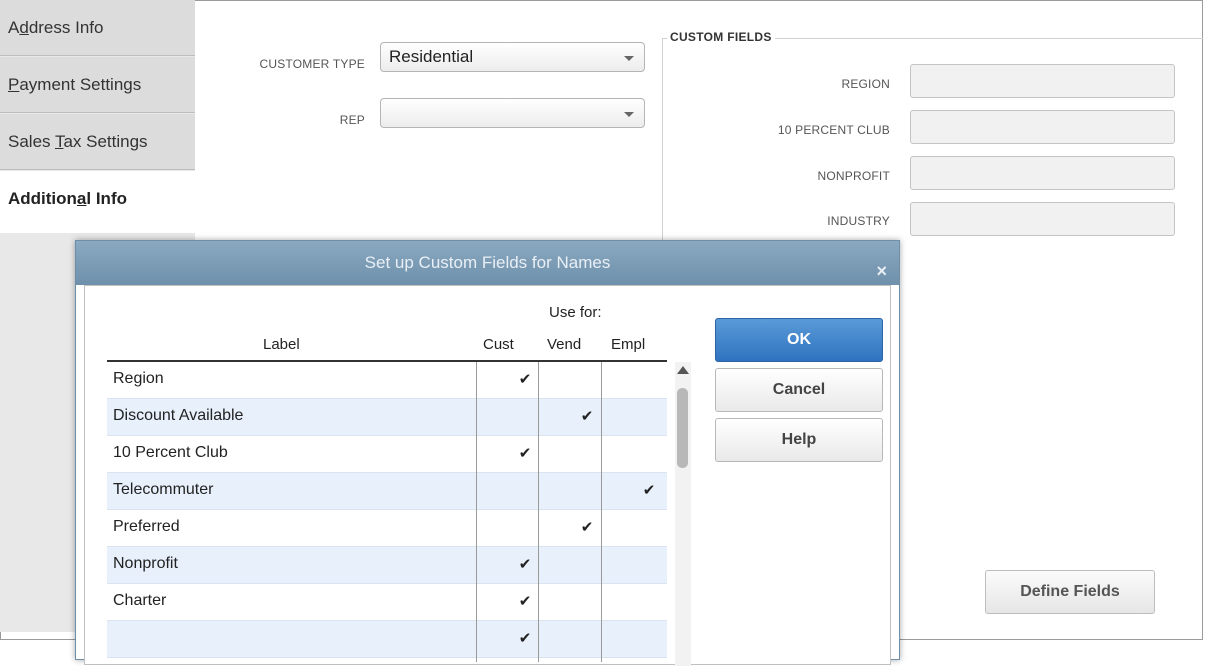 This screenshot has height=666, width=1225. I want to click on nonprofit-label: NONPROFIT, so click(853, 176).